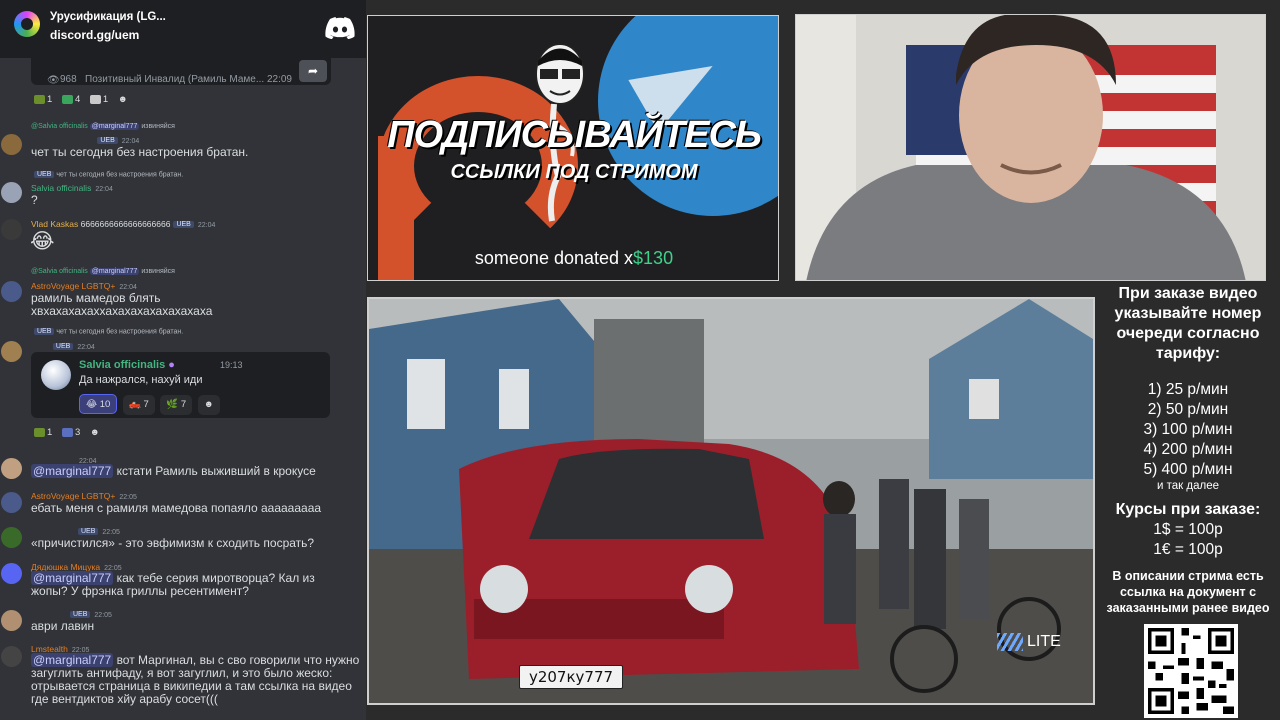  I want to click on webcam-feed, so click(1030, 147).